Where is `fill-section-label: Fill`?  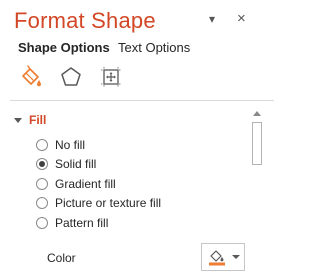 fill-section-label: Fill is located at coordinates (38, 120).